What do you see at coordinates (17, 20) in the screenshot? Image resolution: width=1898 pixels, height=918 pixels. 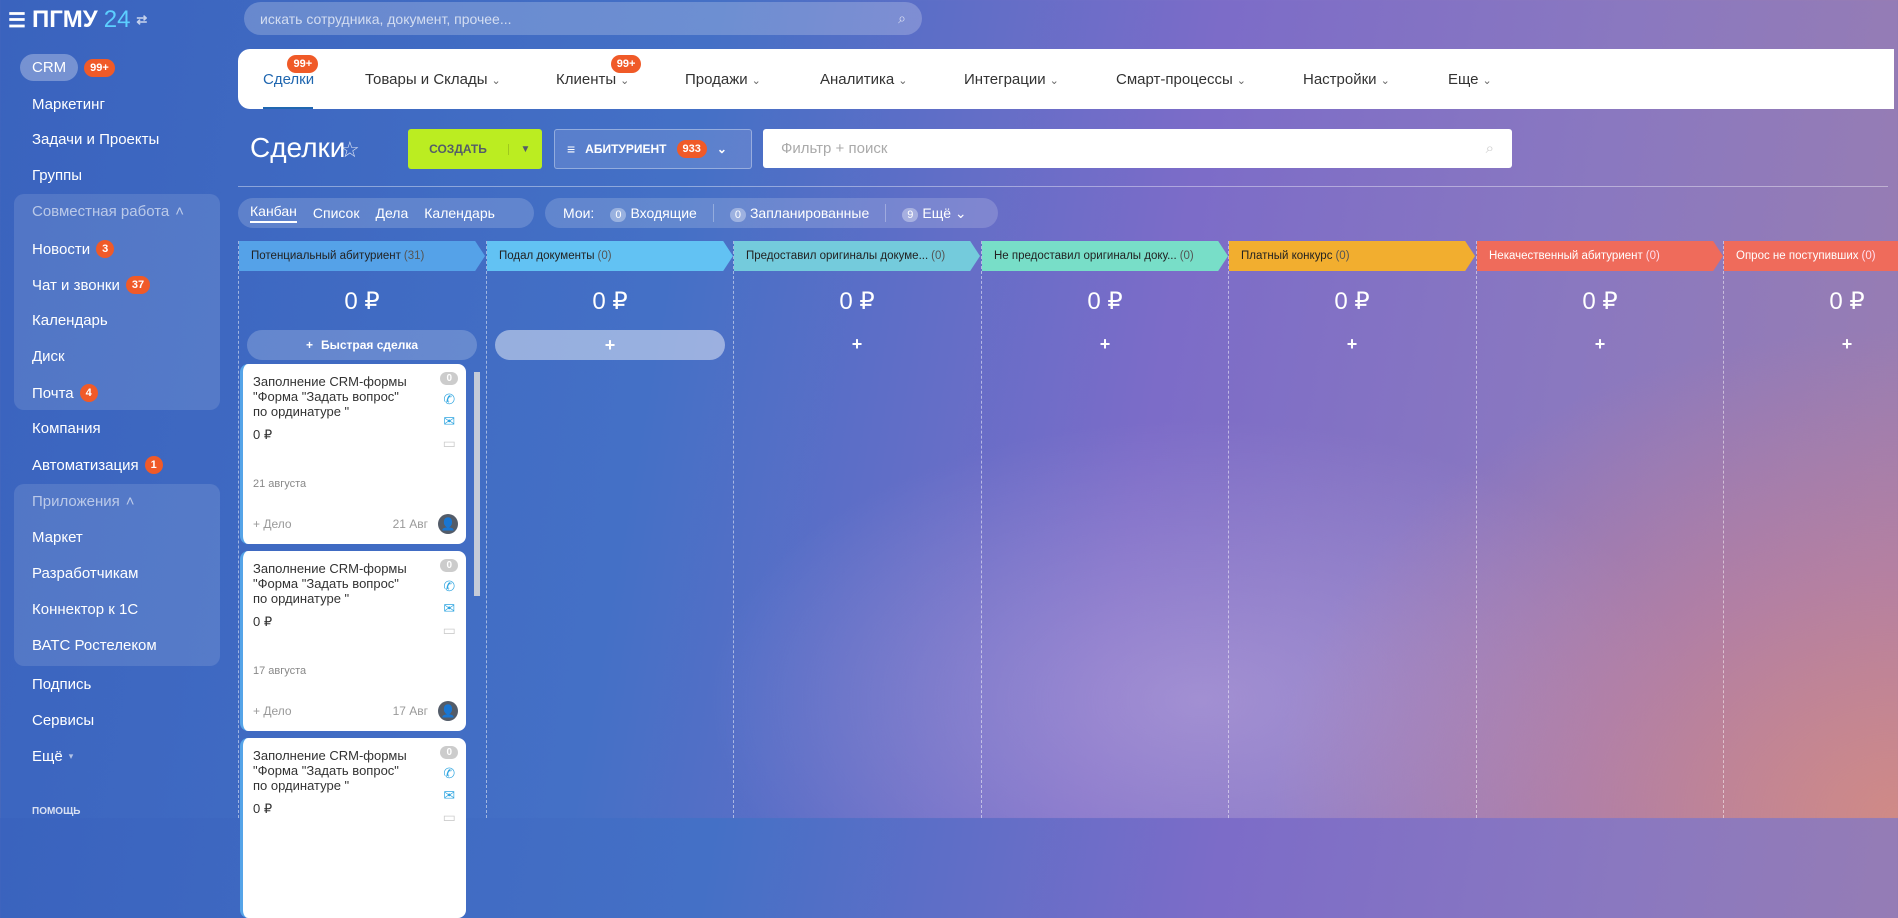 I see `hamburger-icon: ☰` at bounding box center [17, 20].